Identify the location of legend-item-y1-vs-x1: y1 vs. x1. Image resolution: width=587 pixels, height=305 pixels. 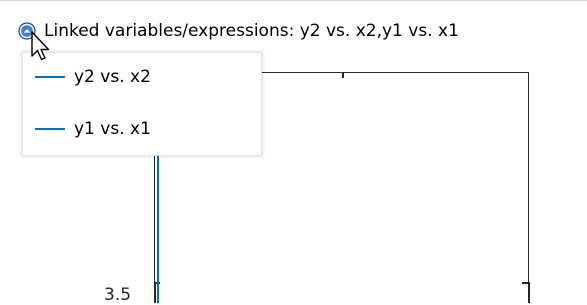
(93, 129).